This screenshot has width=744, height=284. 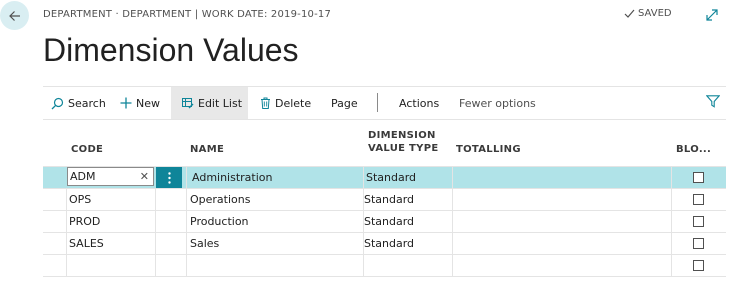 I want to click on check-icon, so click(x=629, y=13).